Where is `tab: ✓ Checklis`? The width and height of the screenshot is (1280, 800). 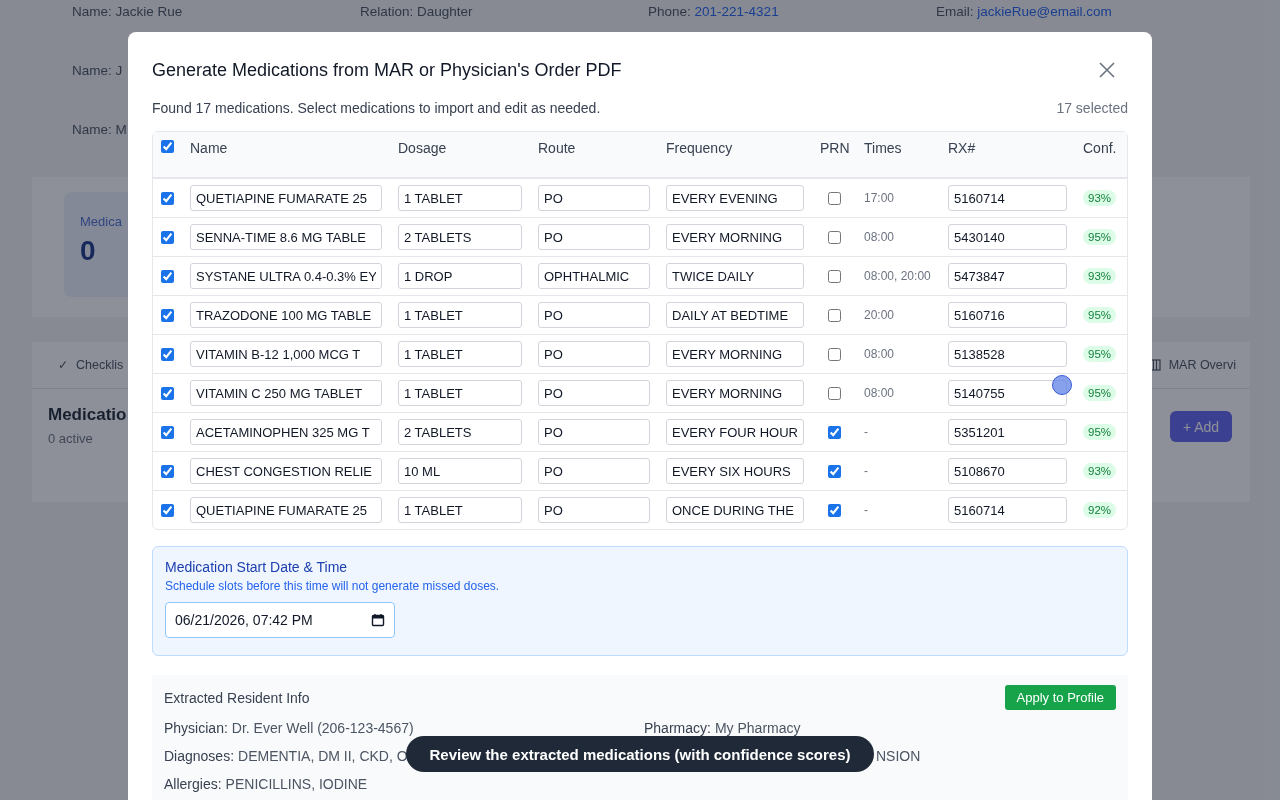 tab: ✓ Checklis is located at coordinates (91, 365).